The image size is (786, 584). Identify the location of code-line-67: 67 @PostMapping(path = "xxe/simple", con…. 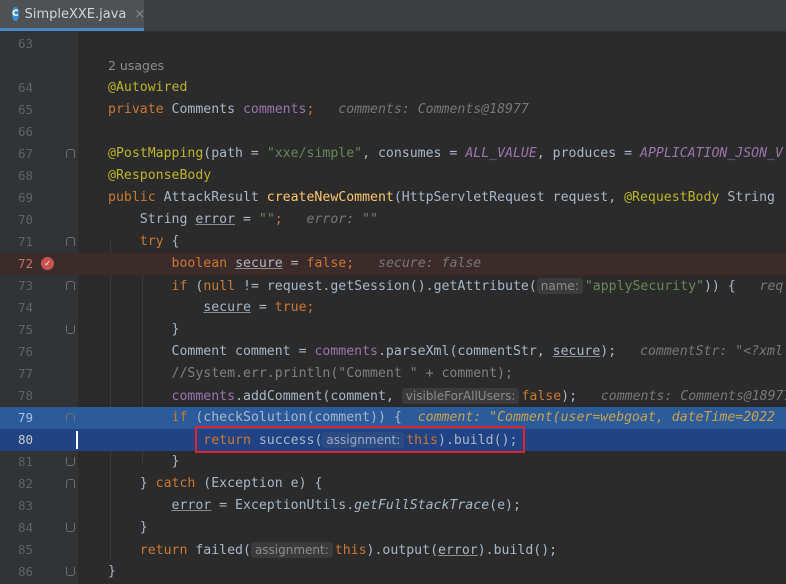
(393, 154).